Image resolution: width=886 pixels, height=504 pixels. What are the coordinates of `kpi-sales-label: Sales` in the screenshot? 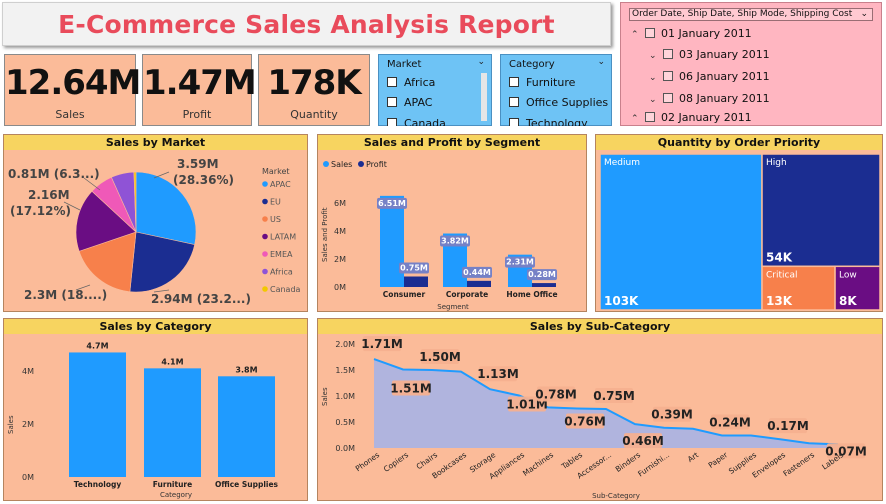 It's located at (70, 114).